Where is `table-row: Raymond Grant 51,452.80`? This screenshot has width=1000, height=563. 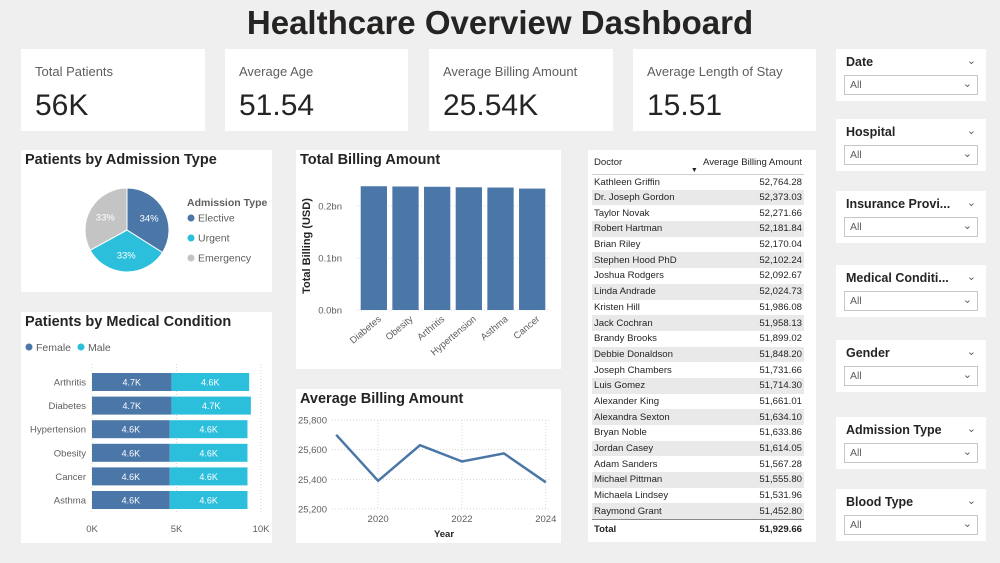
table-row: Raymond Grant 51,452.80 is located at coordinates (698, 511).